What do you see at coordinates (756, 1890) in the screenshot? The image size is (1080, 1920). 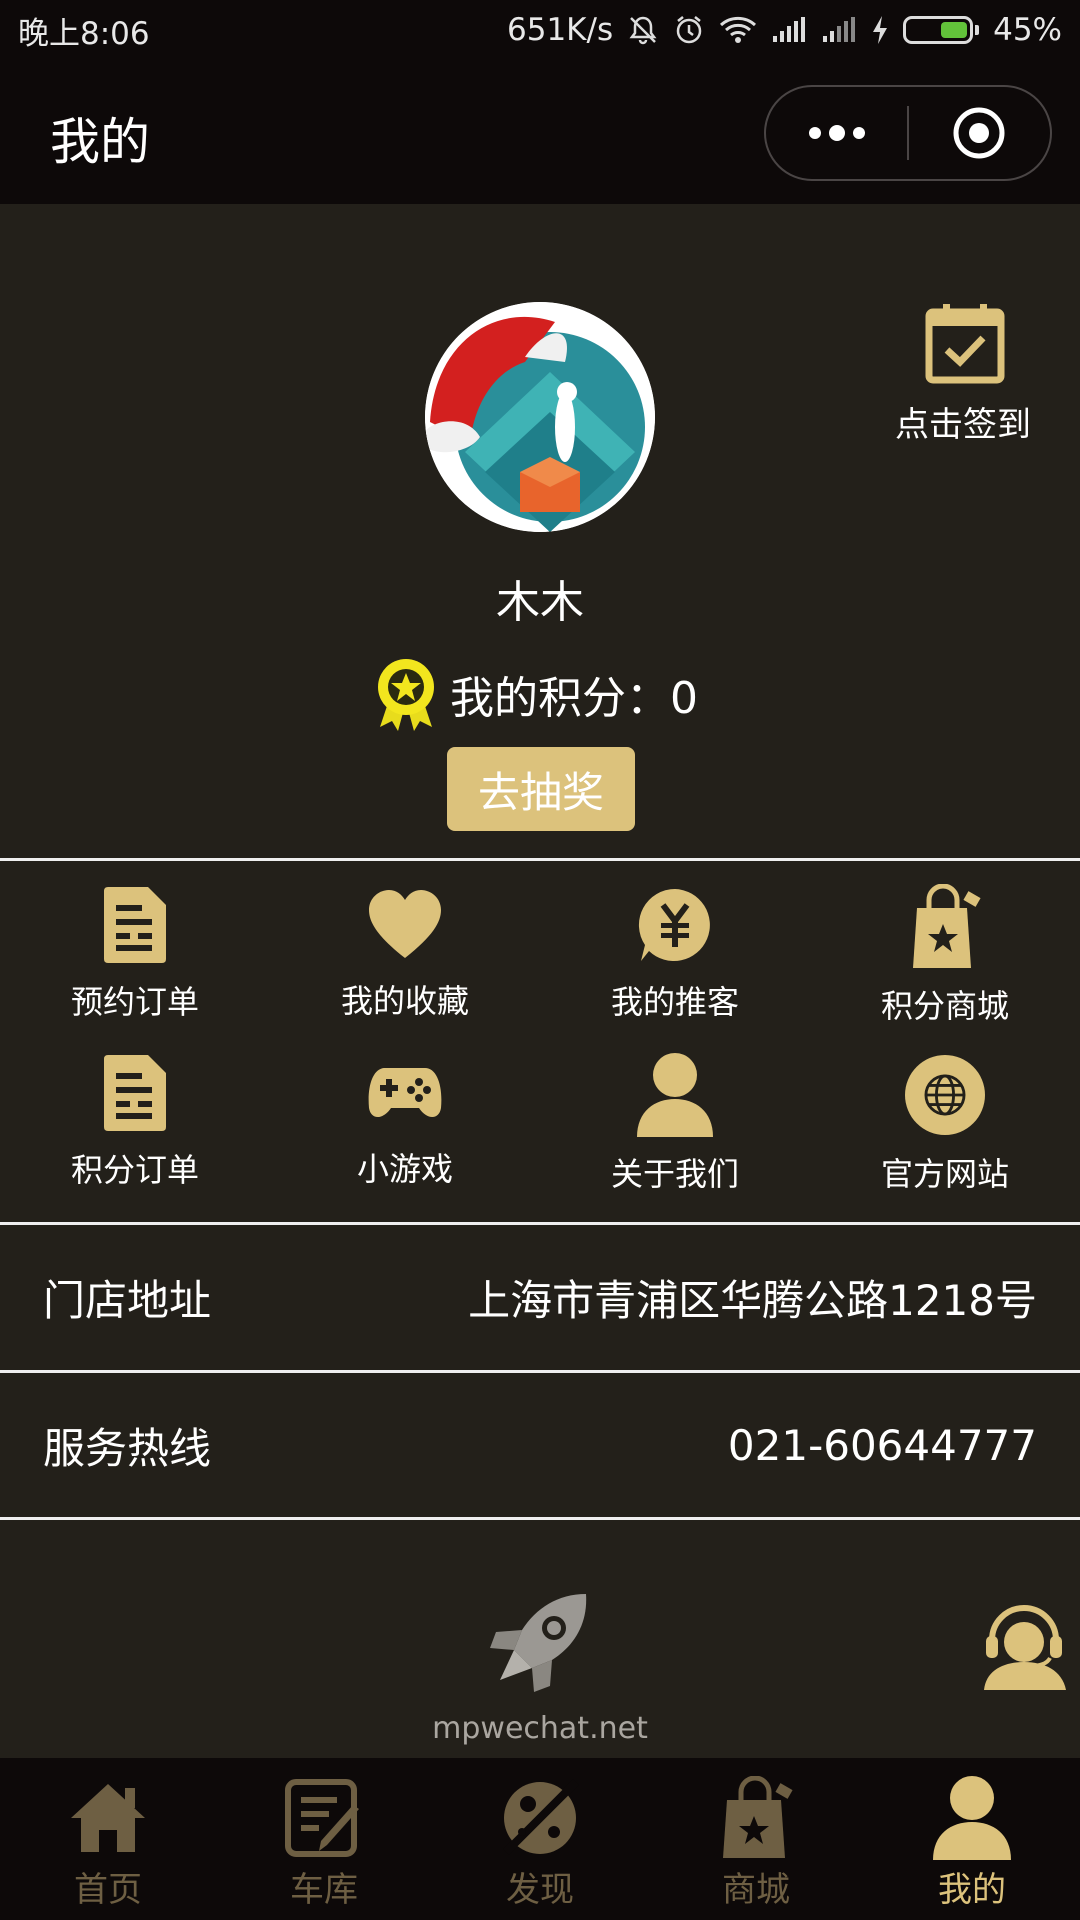 I see `tab-label: 商城` at bounding box center [756, 1890].